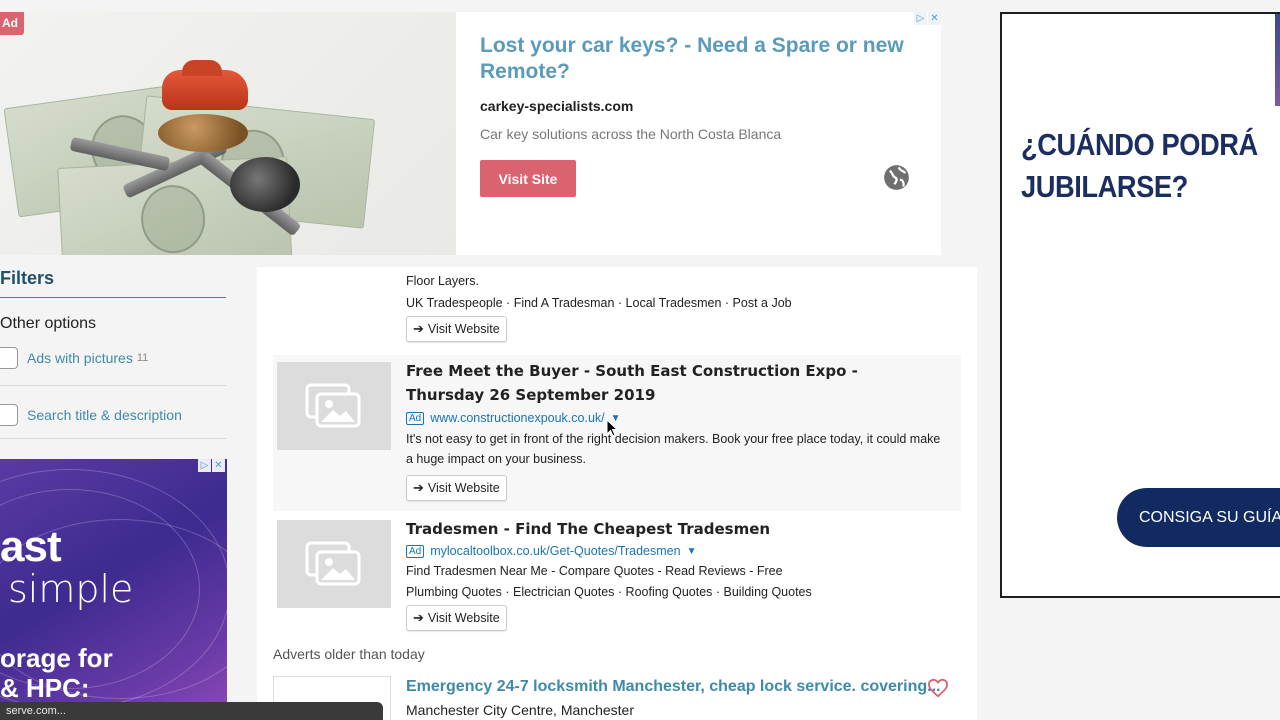 Image resolution: width=1280 pixels, height=720 pixels. What do you see at coordinates (1104, 186) in the screenshot?
I see `ad-headline-line: JUBILARSE?` at bounding box center [1104, 186].